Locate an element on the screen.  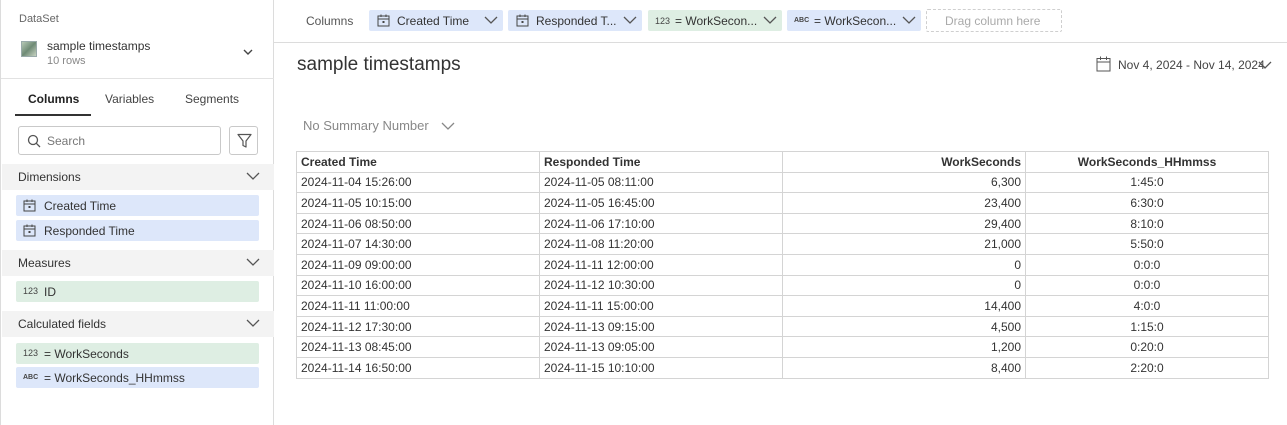
table-cell: 2024-11-11 12:00:00 is located at coordinates (661, 264).